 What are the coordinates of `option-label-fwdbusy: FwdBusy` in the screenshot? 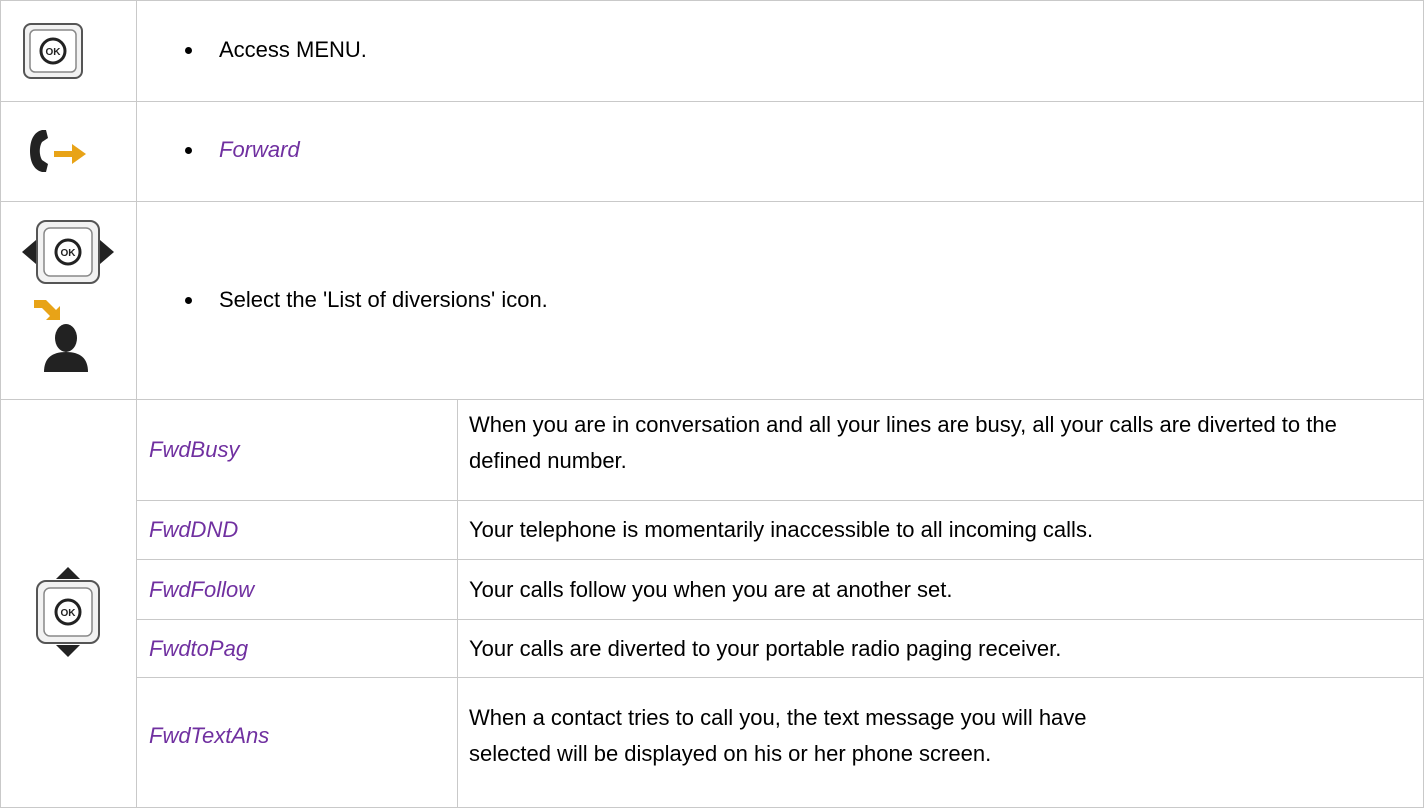 It's located at (194, 449).